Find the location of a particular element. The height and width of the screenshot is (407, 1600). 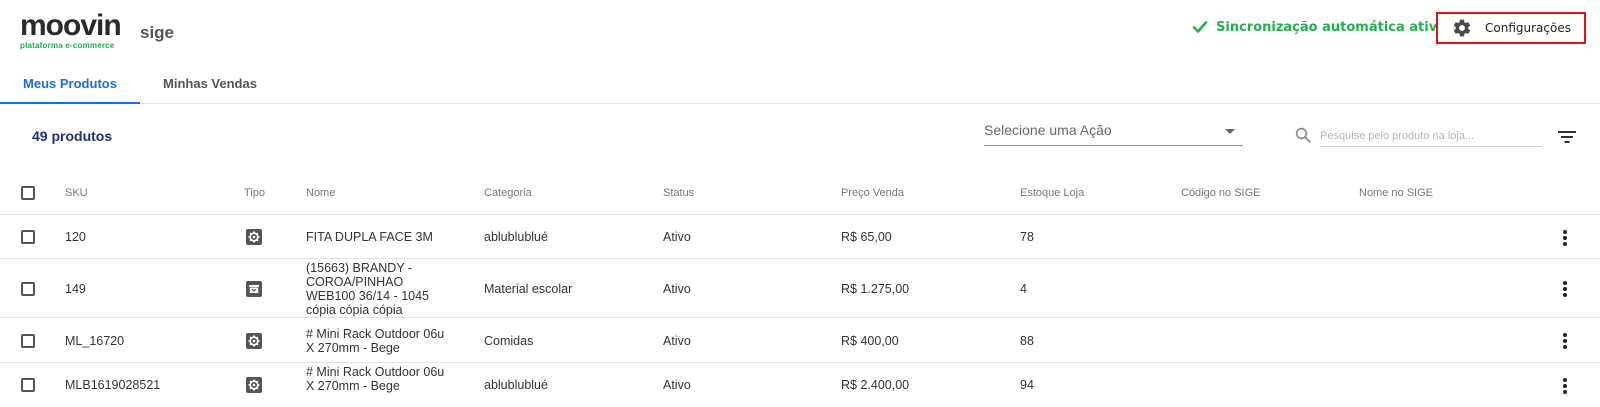

row-category: Material escolar is located at coordinates (528, 289).